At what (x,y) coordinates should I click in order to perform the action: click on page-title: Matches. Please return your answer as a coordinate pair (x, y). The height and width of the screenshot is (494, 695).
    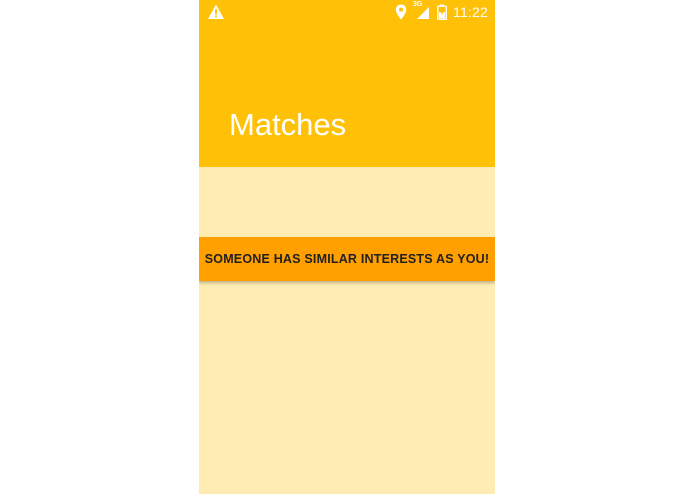
    Looking at the image, I should click on (288, 124).